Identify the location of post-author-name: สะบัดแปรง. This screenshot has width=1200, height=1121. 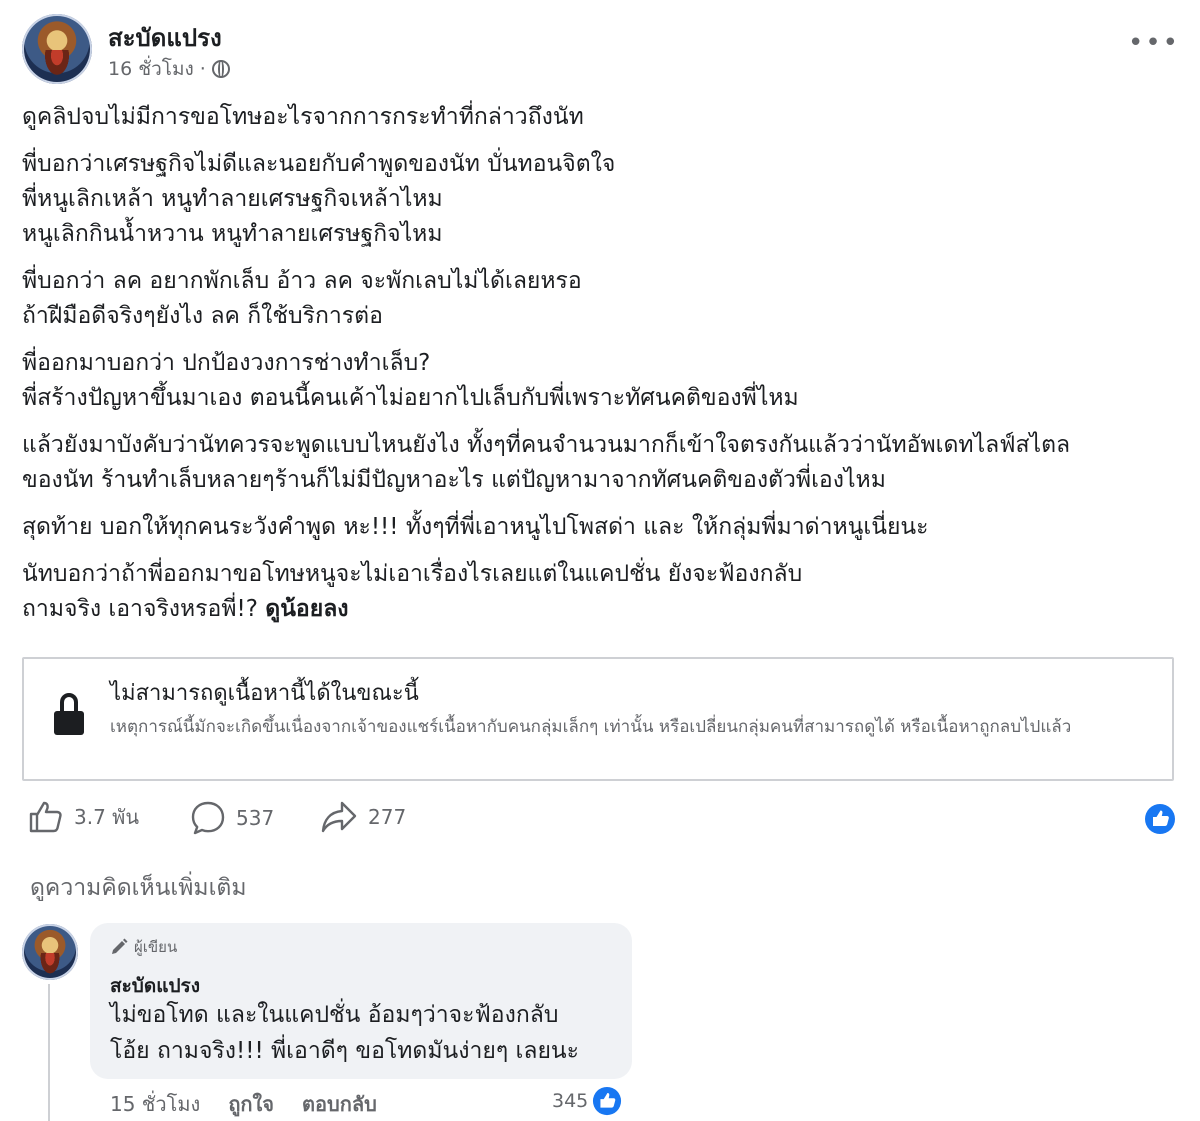
(165, 37).